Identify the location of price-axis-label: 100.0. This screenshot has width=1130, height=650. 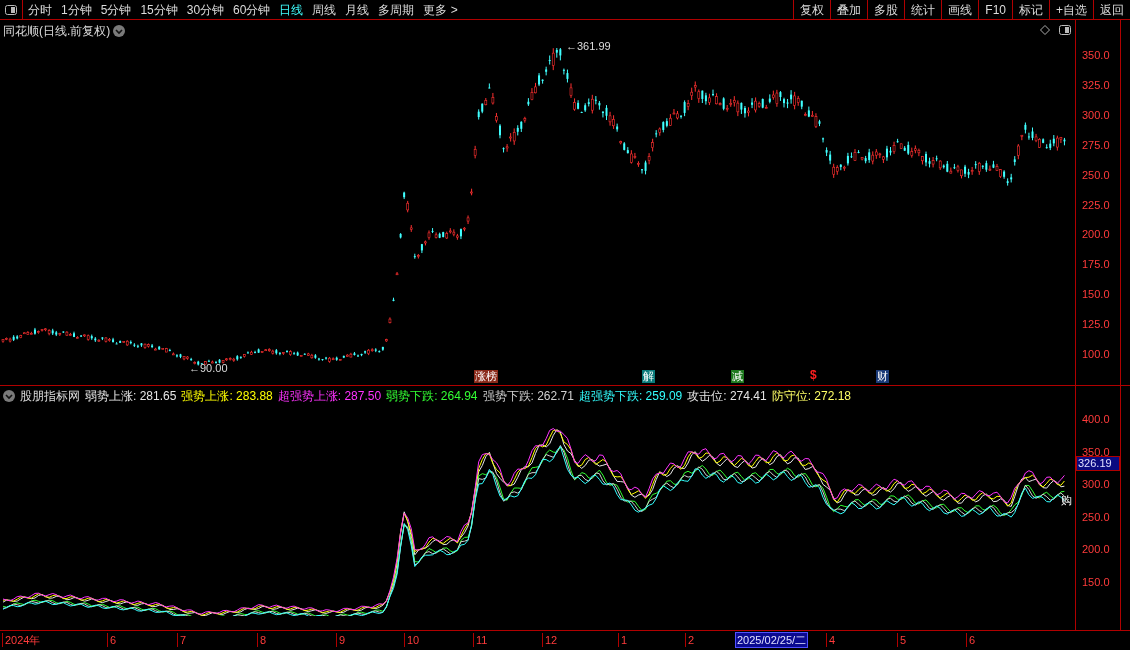
(1096, 354).